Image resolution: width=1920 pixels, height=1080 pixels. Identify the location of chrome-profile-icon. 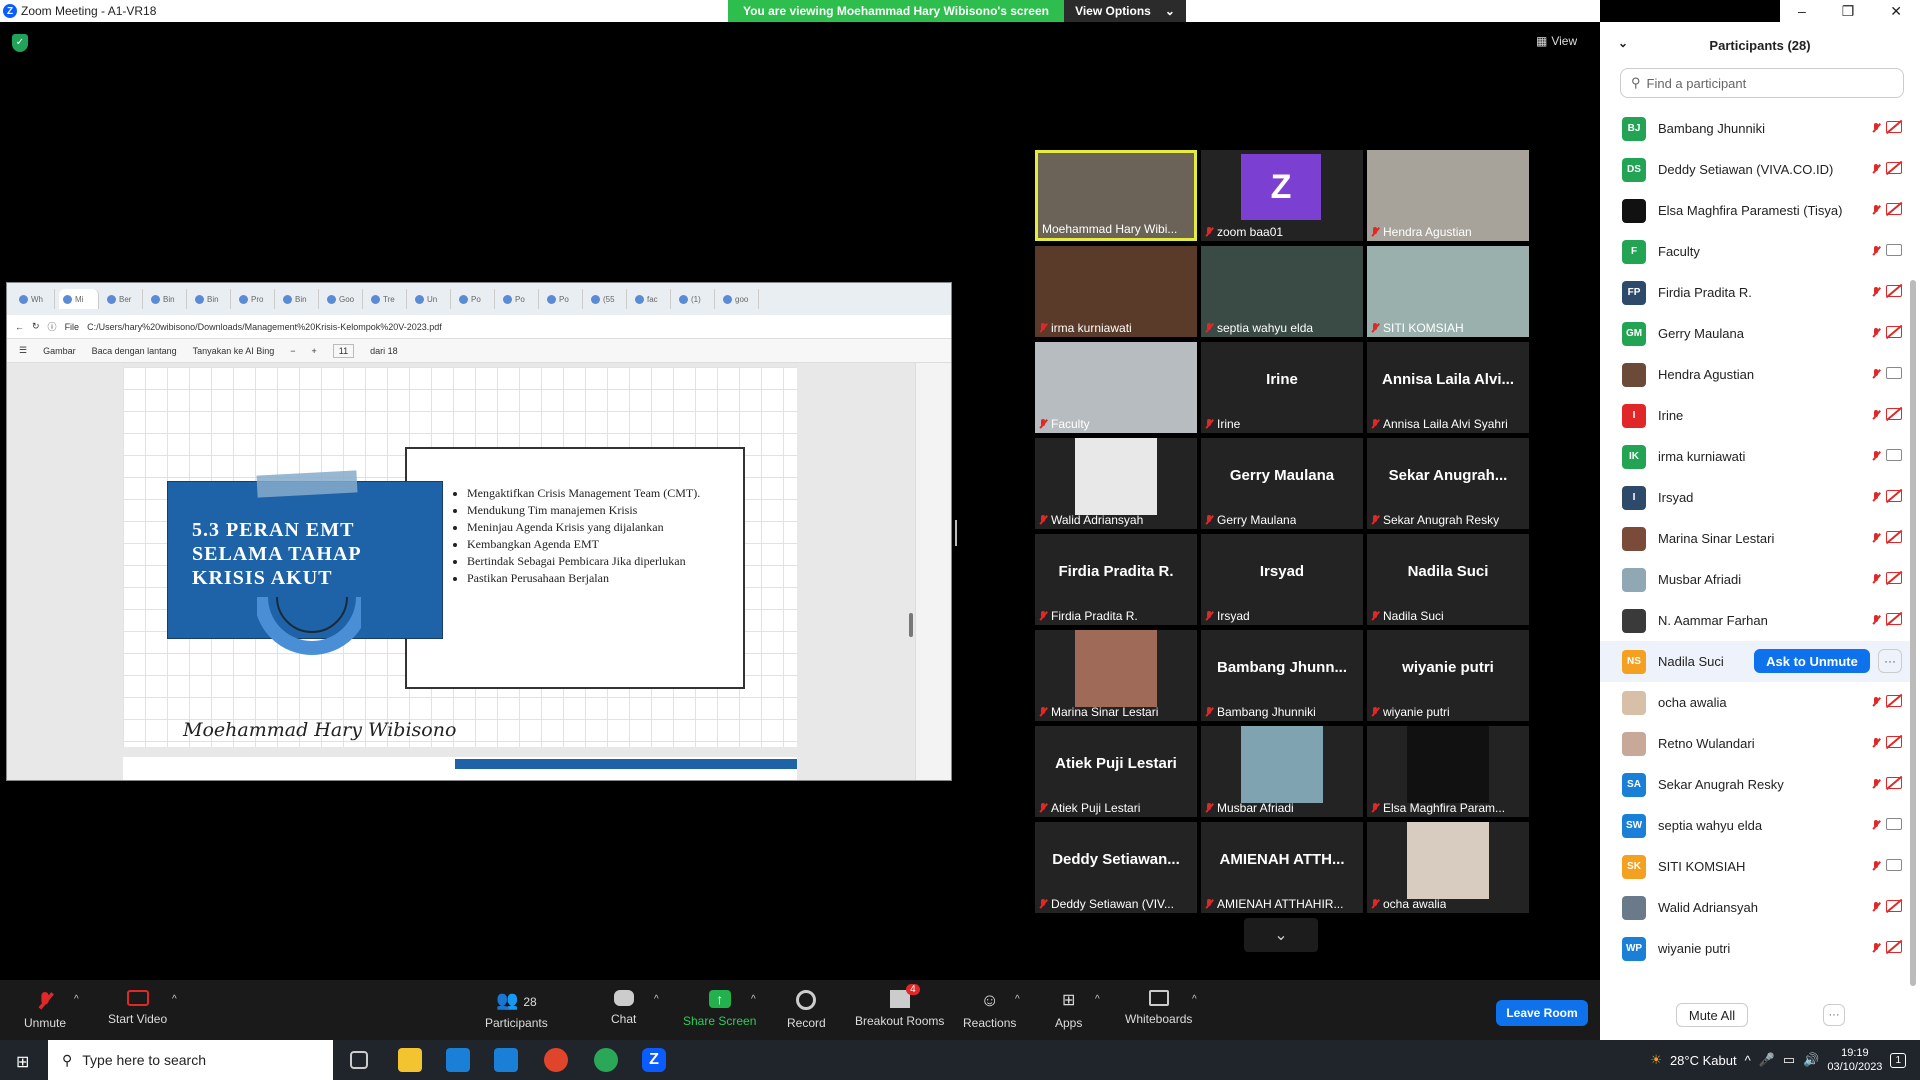
(606, 1060).